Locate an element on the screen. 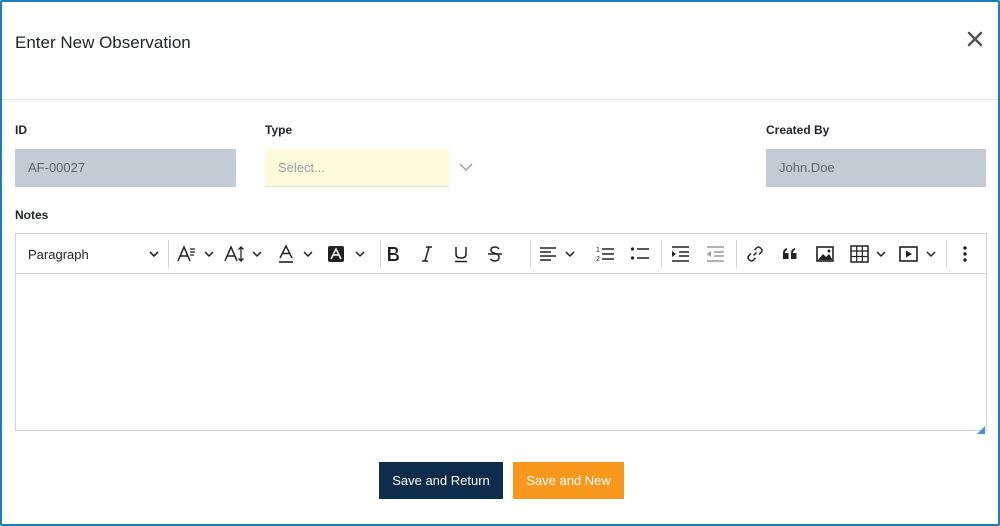 Image resolution: width=1000 pixels, height=526 pixels. more-options-button is located at coordinates (965, 254).